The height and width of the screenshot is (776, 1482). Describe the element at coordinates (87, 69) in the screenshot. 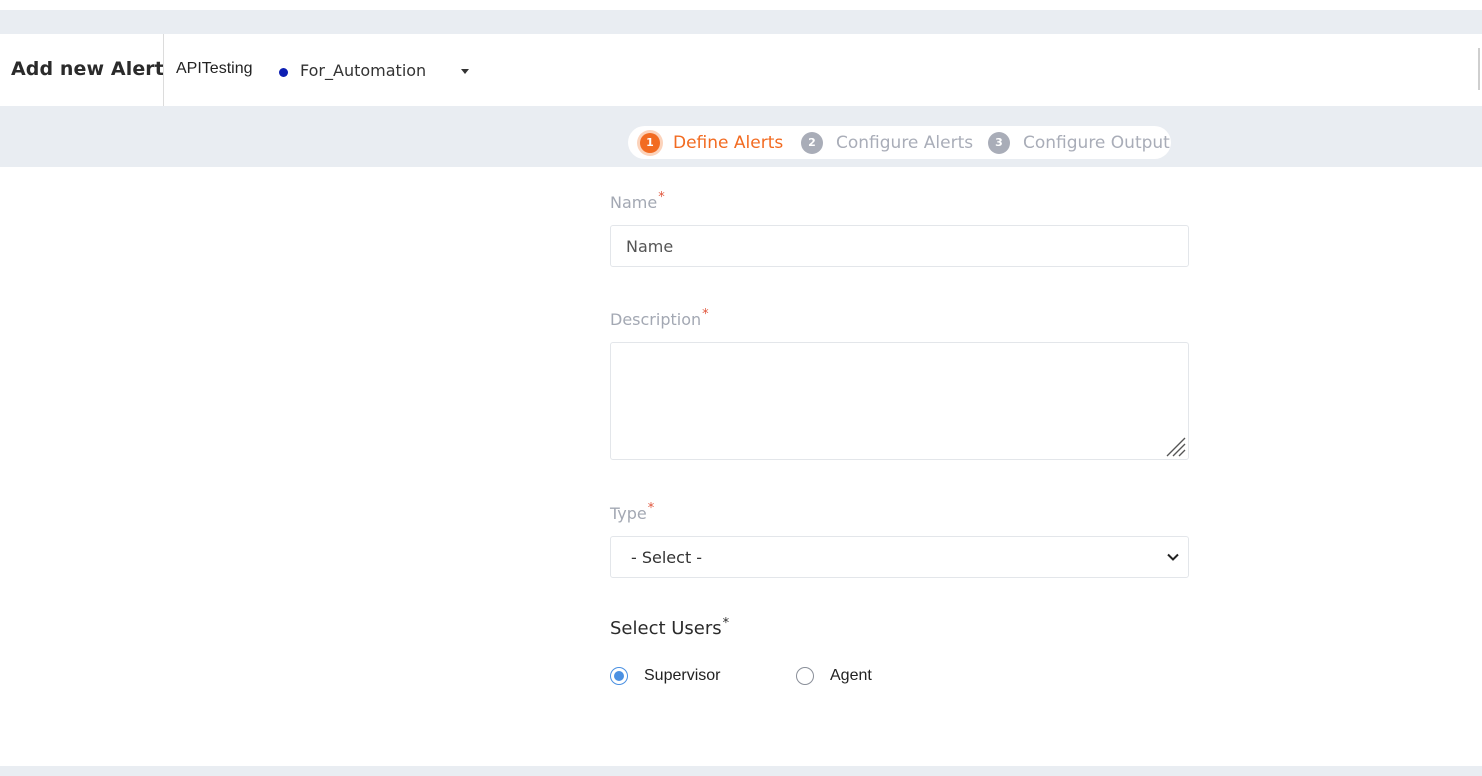

I see `page-title: Add new Alert` at that location.